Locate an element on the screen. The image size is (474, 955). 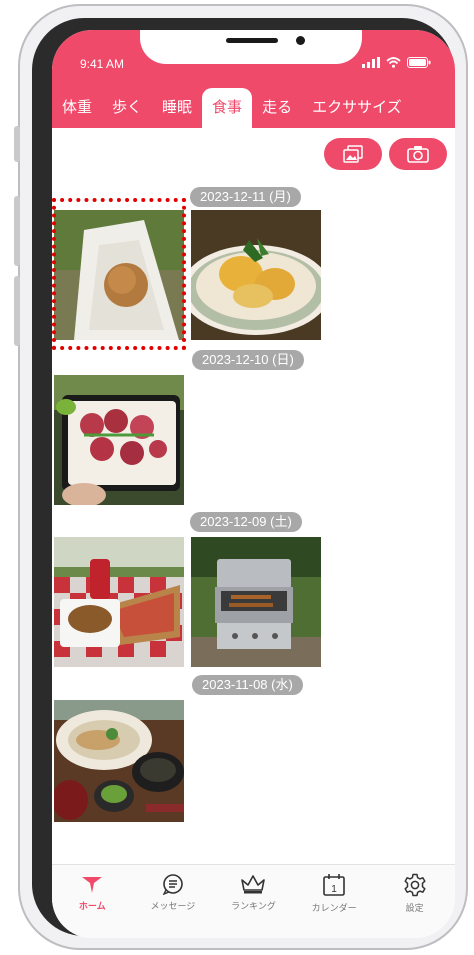
meal-photo-pizza-image is located at coordinates (119, 602).